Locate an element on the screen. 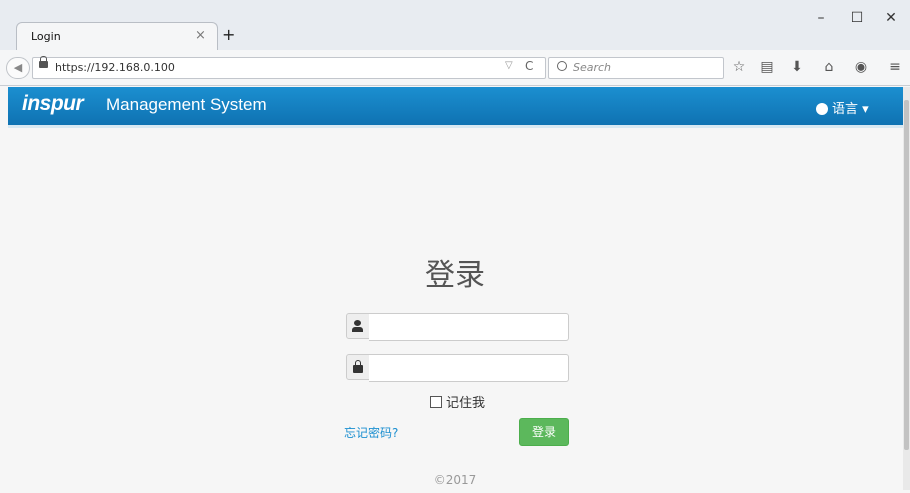 This screenshot has width=910, height=493. app-header: inspur Management System 语言 ▾ is located at coordinates (455, 106).